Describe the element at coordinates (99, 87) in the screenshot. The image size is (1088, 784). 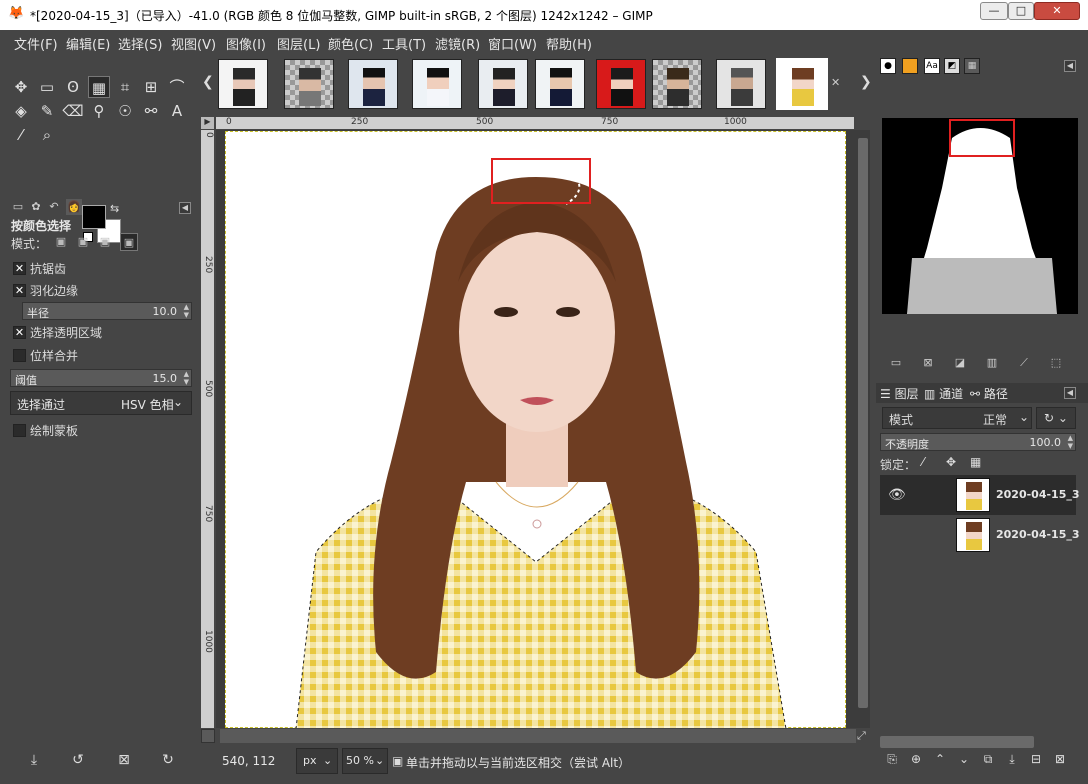
I see `select-by-color-icon: ▦` at that location.